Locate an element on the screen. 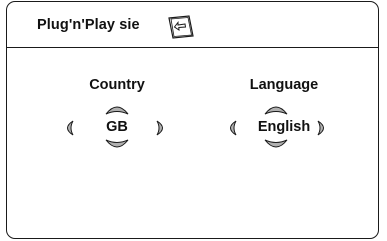 The image size is (387, 241). country-right-arrow-icon is located at coordinates (160, 128).